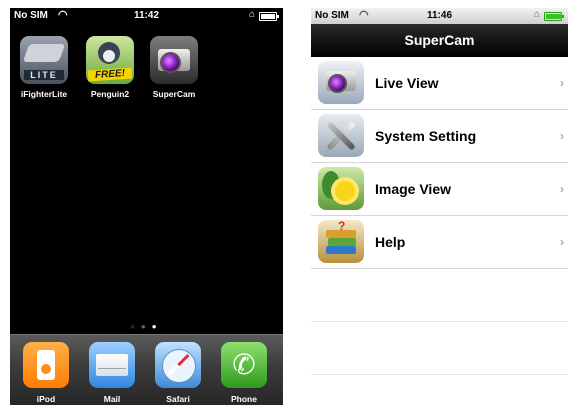  Describe the element at coordinates (174, 94) in the screenshot. I see `app-label: SuperCam` at that location.